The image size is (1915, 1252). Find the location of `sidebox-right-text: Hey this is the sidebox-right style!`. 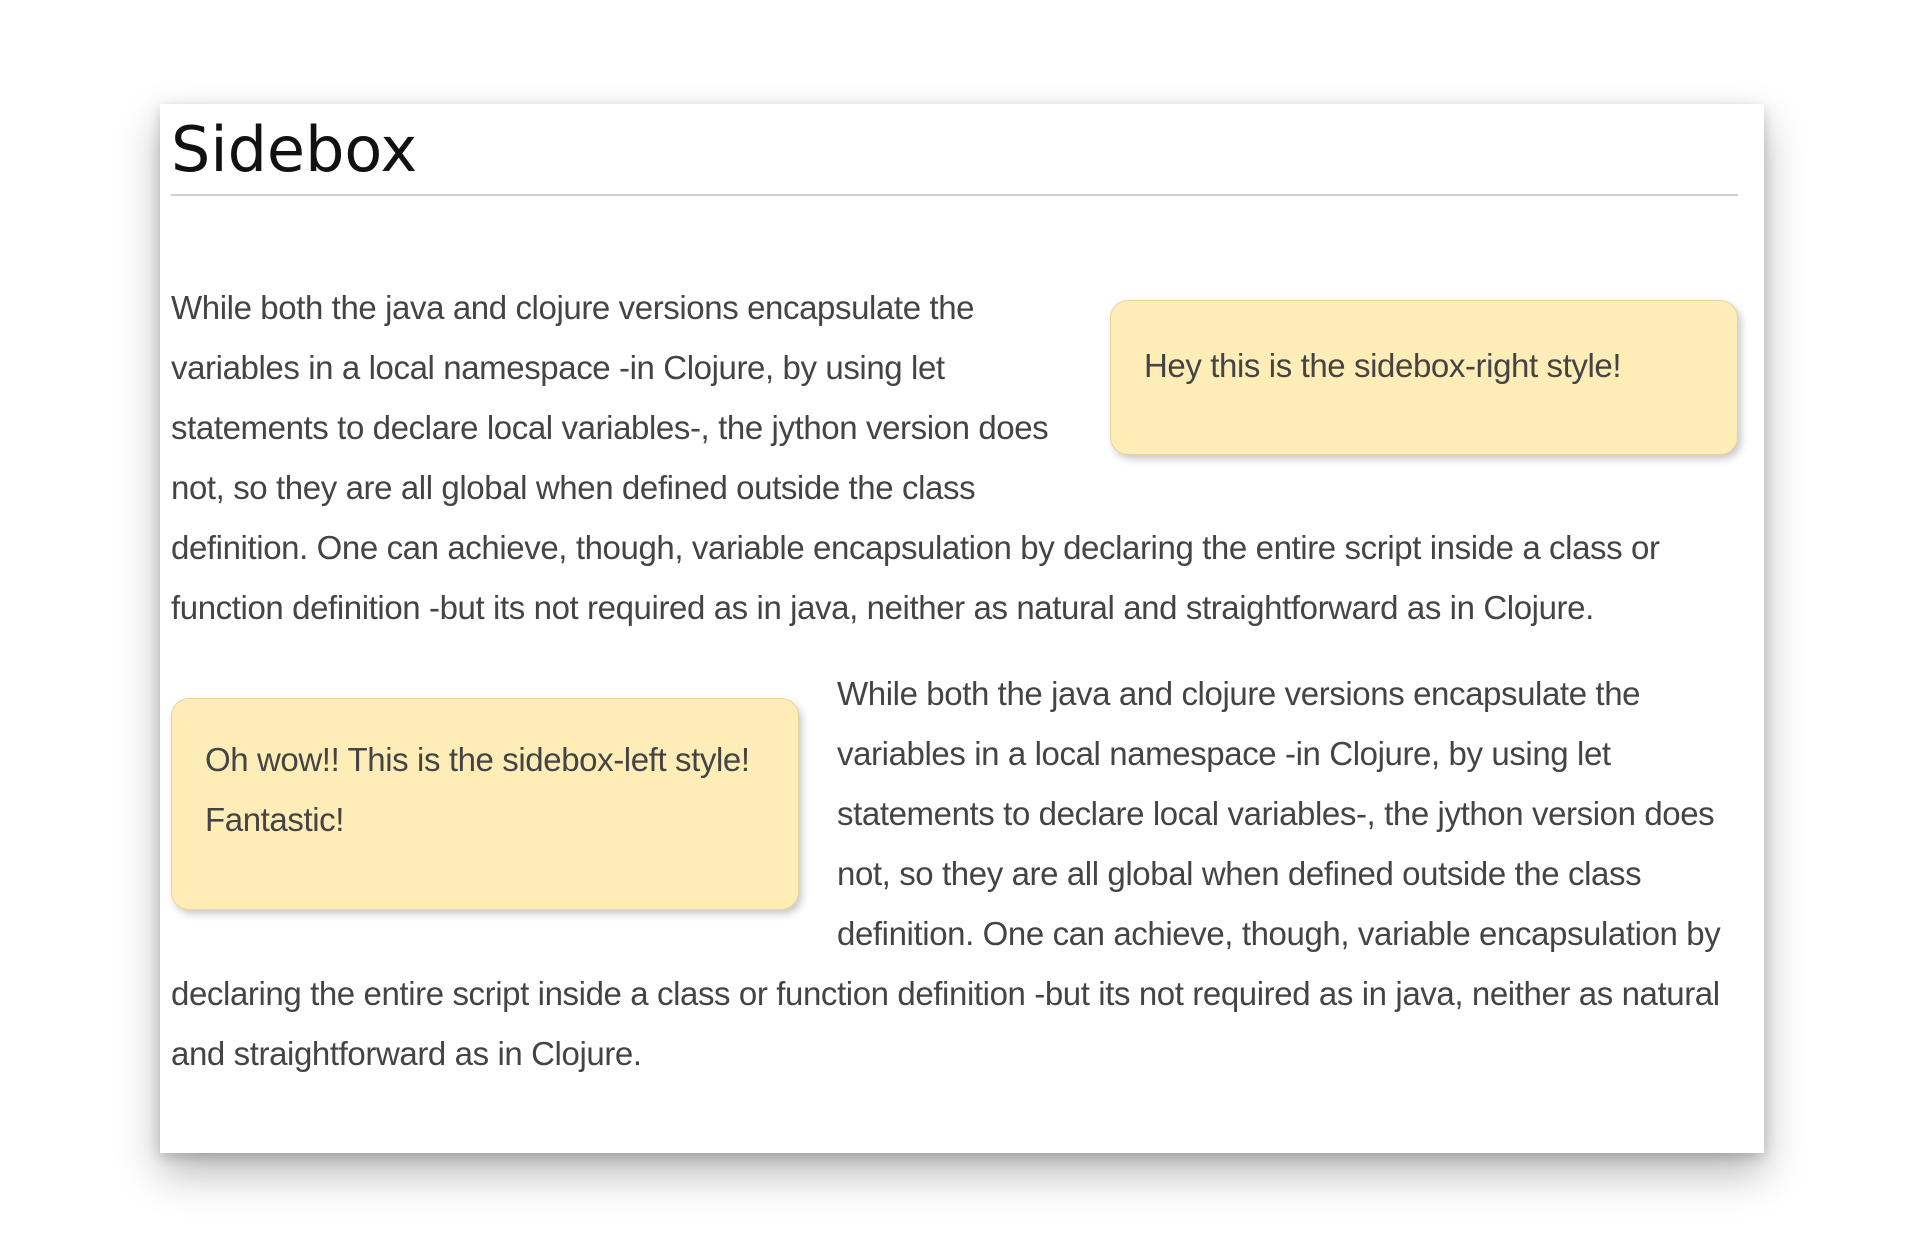

sidebox-right-text: Hey this is the sidebox-right style! is located at coordinates (1383, 365).